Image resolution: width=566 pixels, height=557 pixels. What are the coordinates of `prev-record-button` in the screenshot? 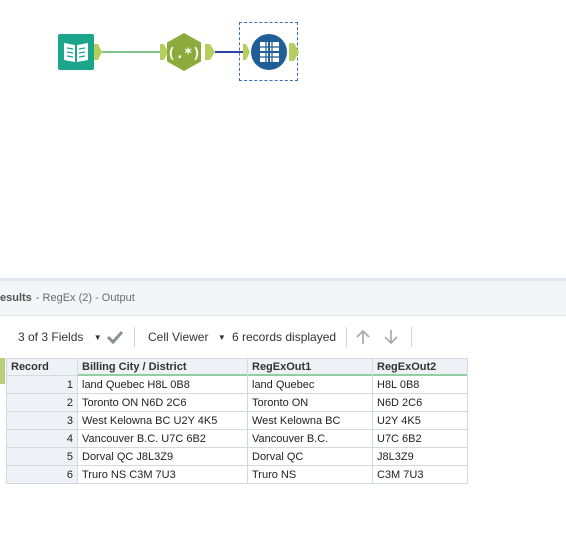 It's located at (363, 337).